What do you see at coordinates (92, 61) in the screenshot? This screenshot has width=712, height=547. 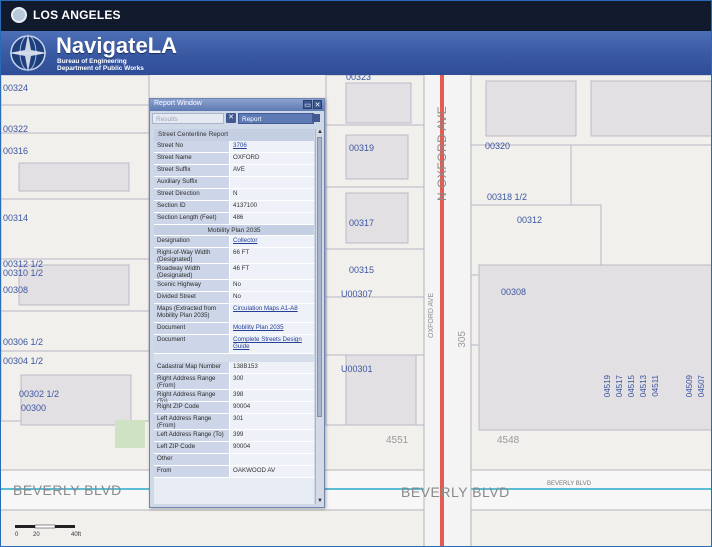 I see `bureau-line-1: Bureau of Engineering` at bounding box center [92, 61].